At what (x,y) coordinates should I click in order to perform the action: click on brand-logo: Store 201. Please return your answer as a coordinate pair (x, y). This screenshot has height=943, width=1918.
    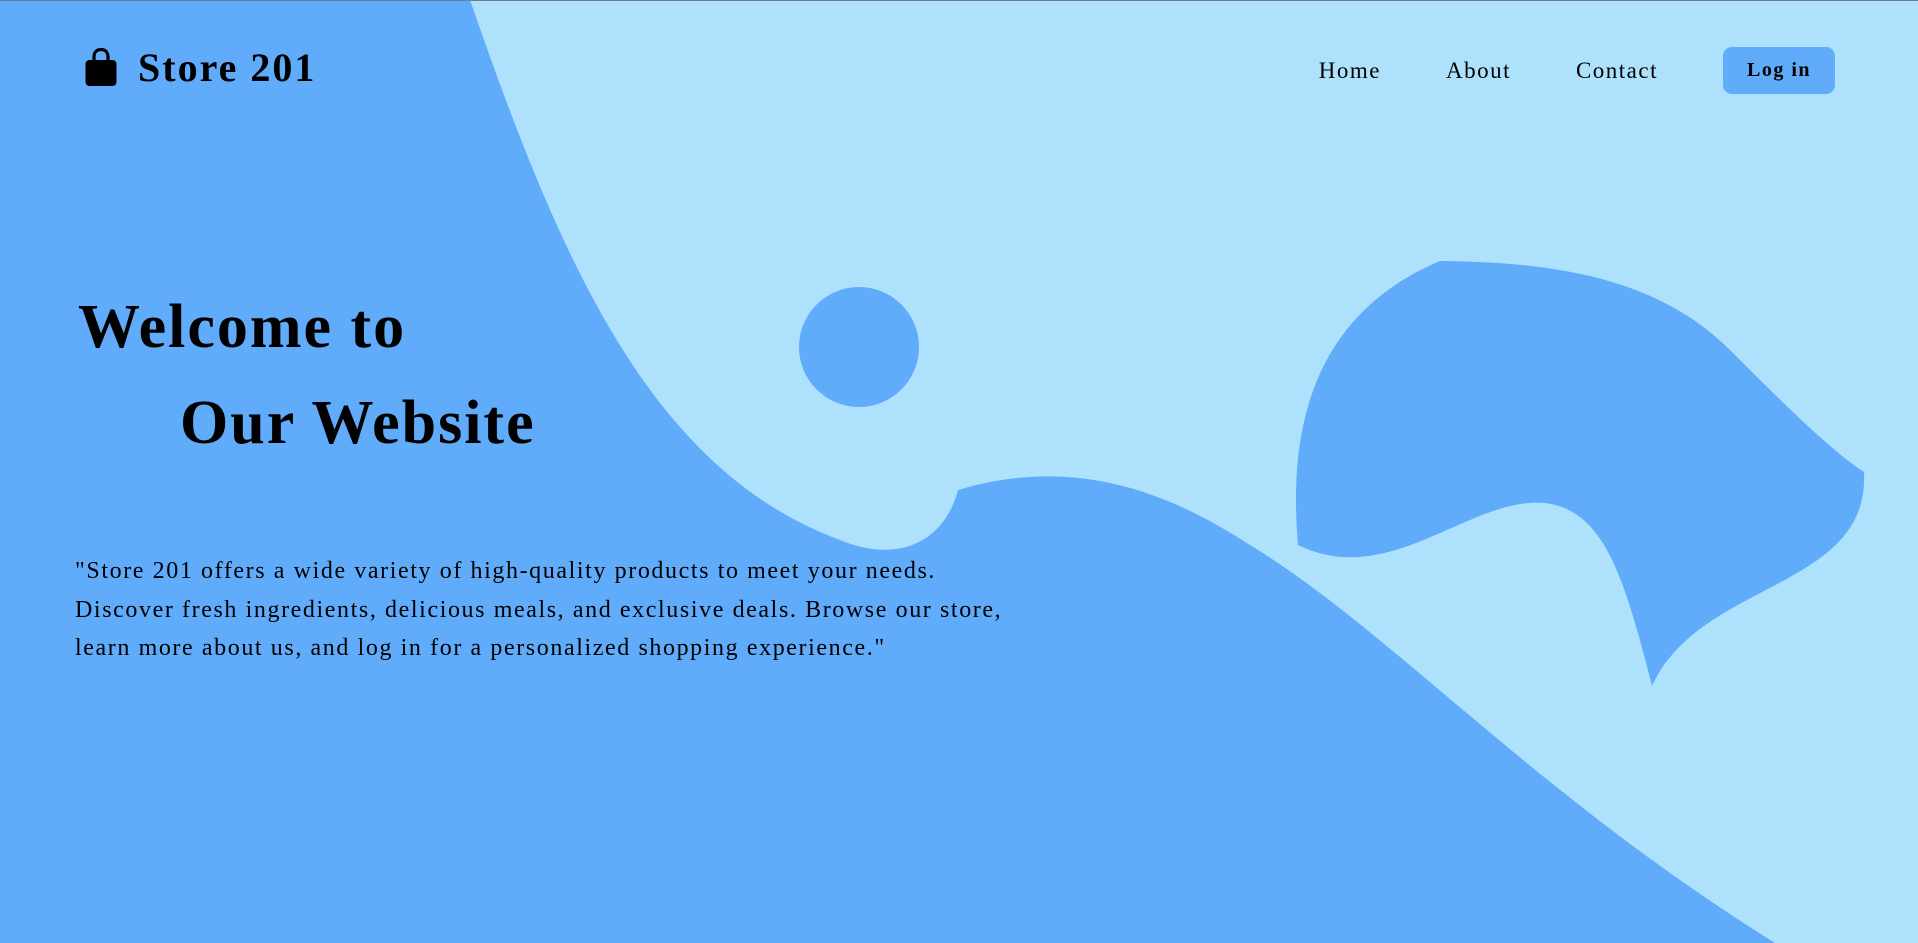
    Looking at the image, I should click on (200, 68).